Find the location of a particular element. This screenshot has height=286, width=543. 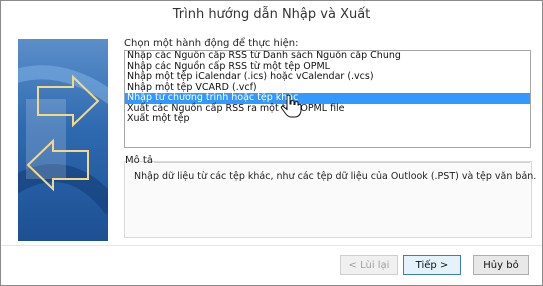

next-button: Tiếp > is located at coordinates (432, 265).